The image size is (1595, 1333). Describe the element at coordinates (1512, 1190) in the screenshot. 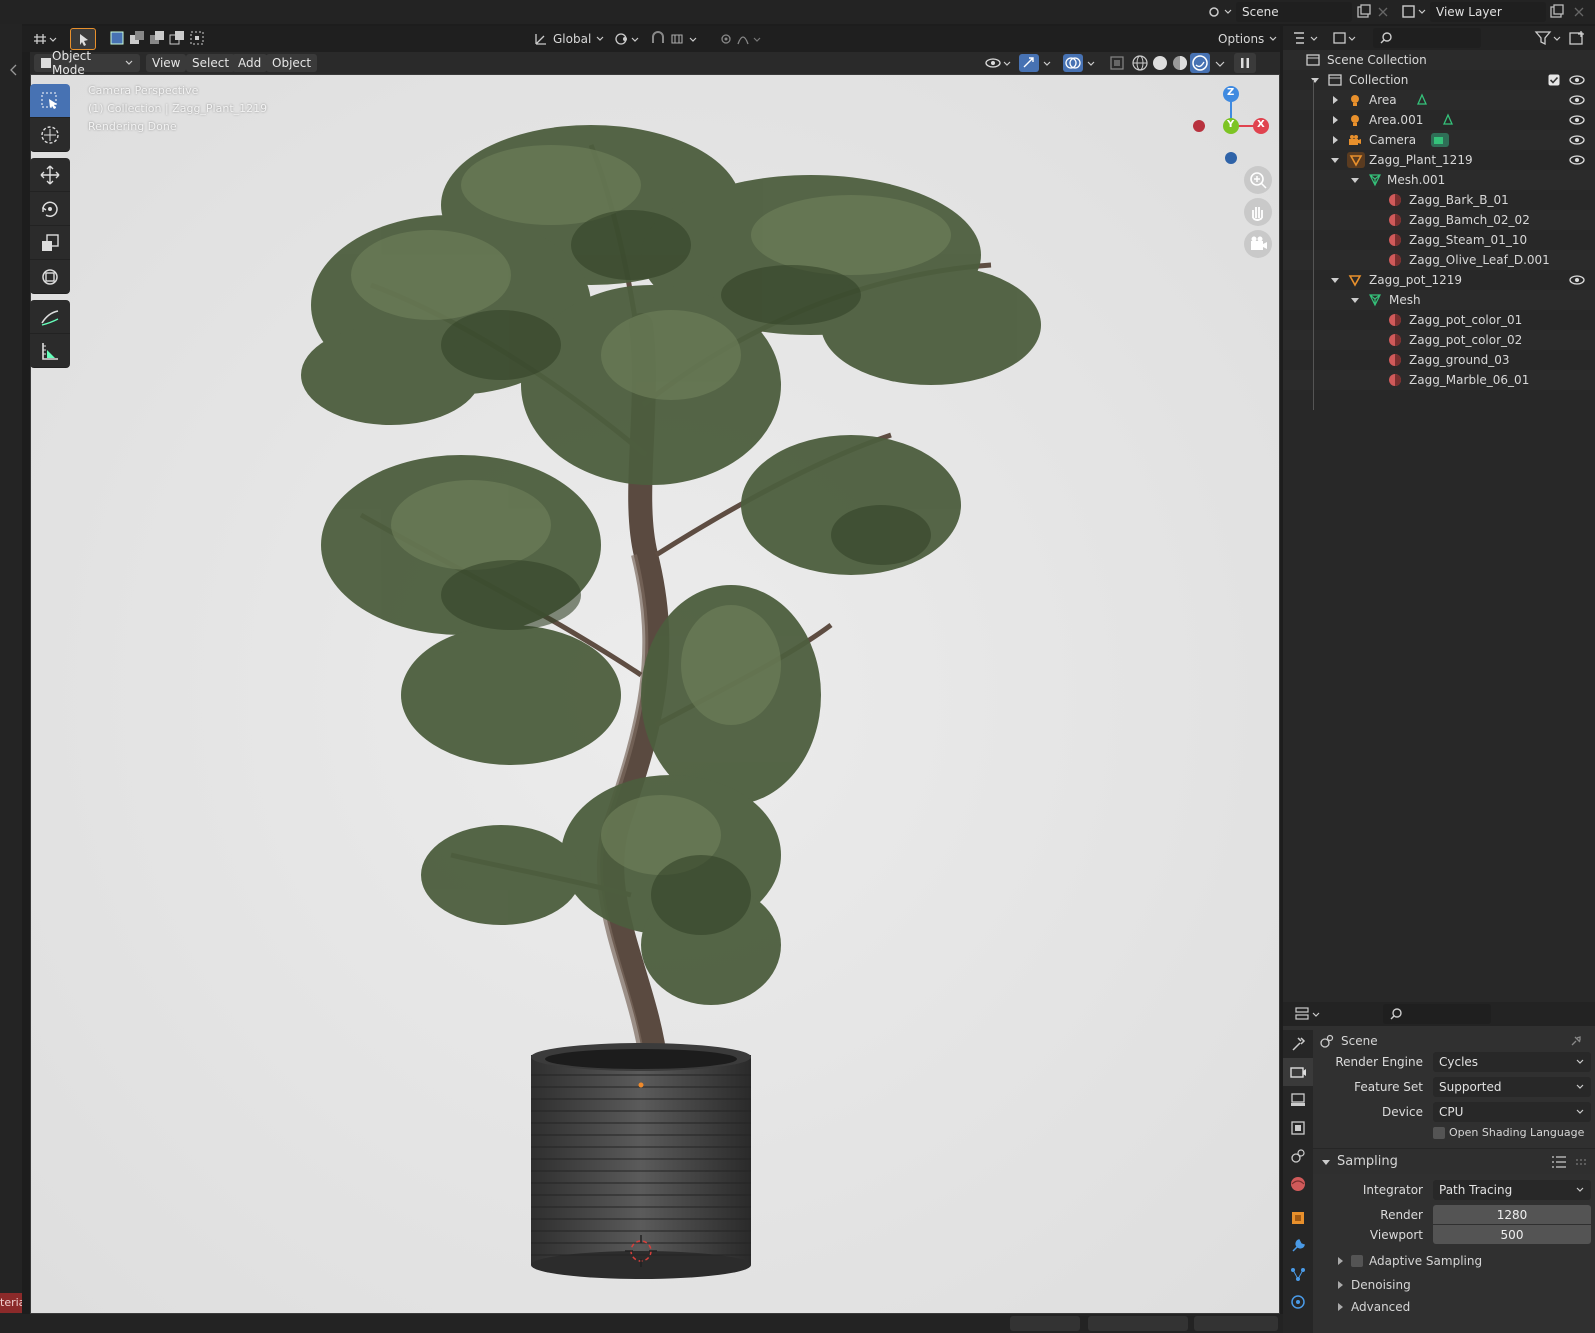

I see `integrator-dropdown: Path Tracing` at that location.